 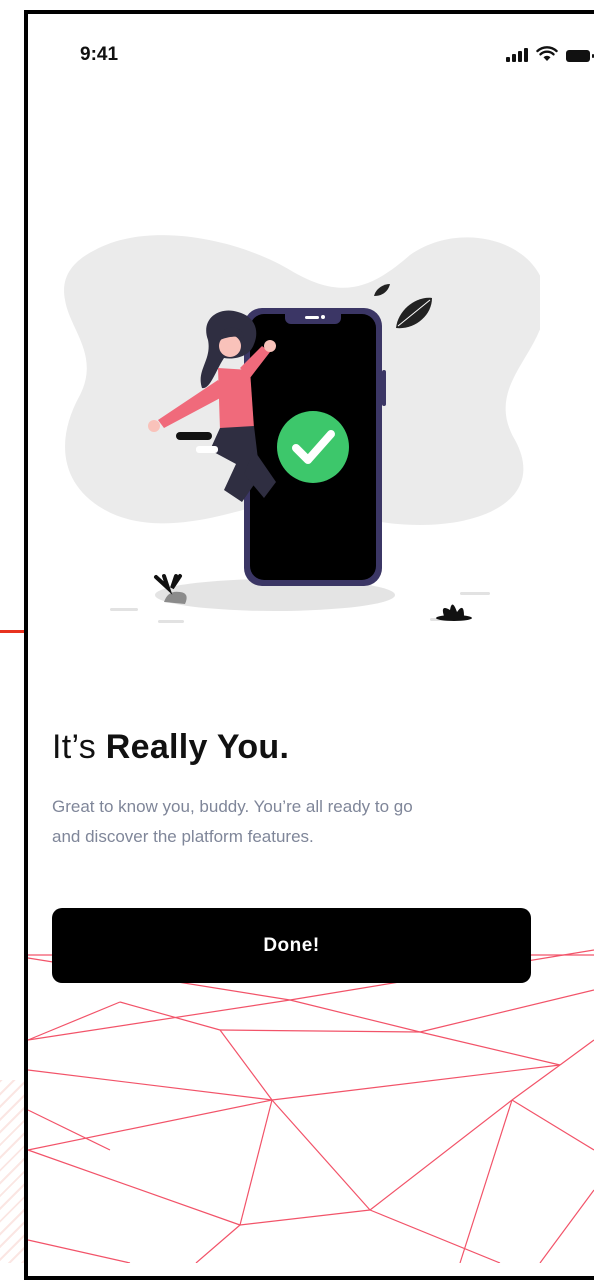 I want to click on subtitle-line-2: and discover the platform features., so click(x=183, y=836).